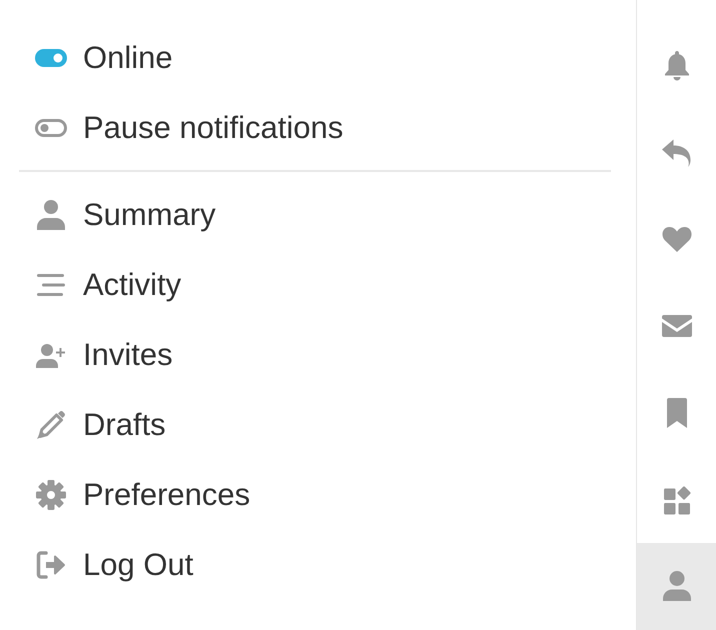 The width and height of the screenshot is (716, 630). What do you see at coordinates (128, 58) in the screenshot?
I see `toggle-label: Online` at bounding box center [128, 58].